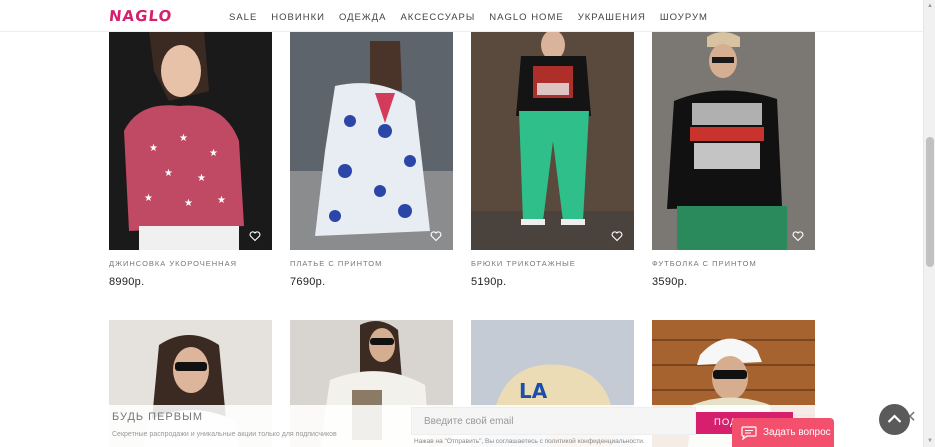 This screenshot has width=935, height=447. I want to click on nav-item-showroom: ШОУРУМ, so click(684, 17).